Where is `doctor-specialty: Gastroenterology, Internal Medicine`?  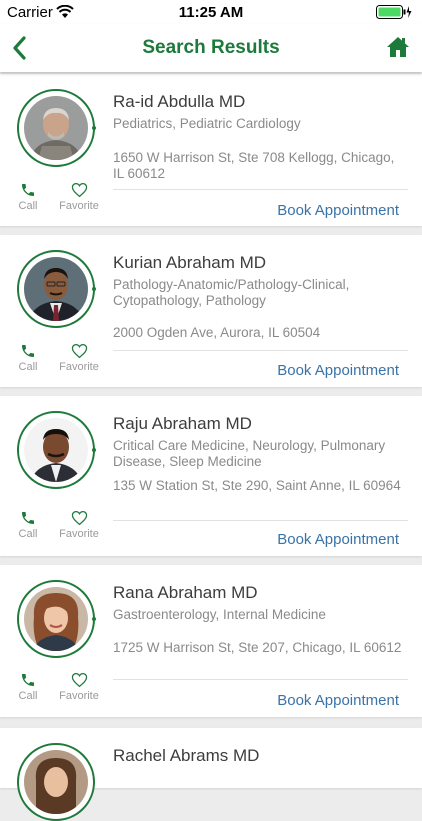
doctor-specialty: Gastroenterology, Internal Medicine is located at coordinates (219, 614).